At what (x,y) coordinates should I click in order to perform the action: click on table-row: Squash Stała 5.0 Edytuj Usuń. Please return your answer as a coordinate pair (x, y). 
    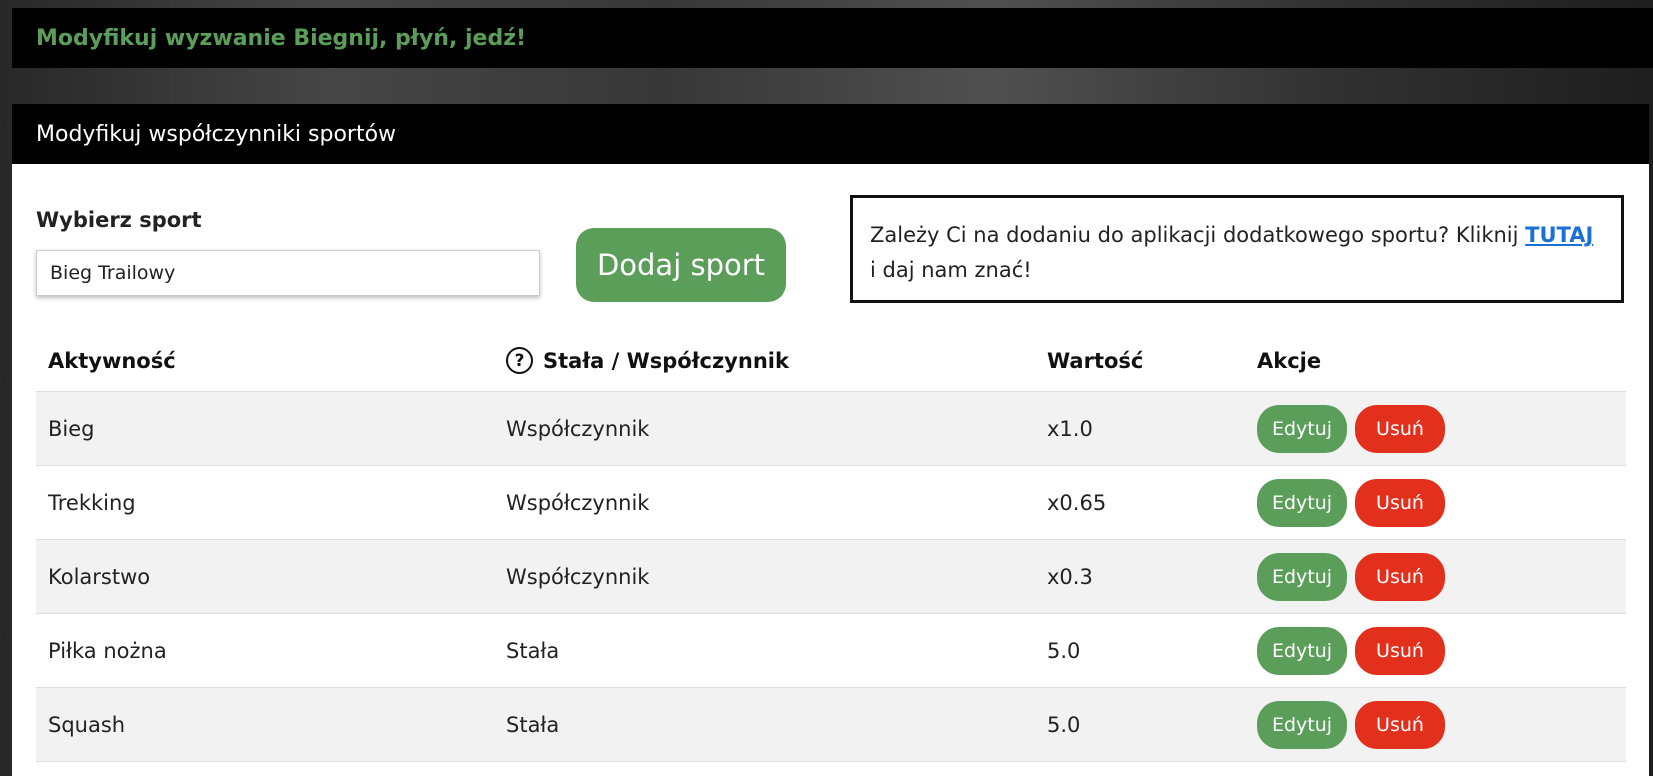
    Looking at the image, I should click on (831, 725).